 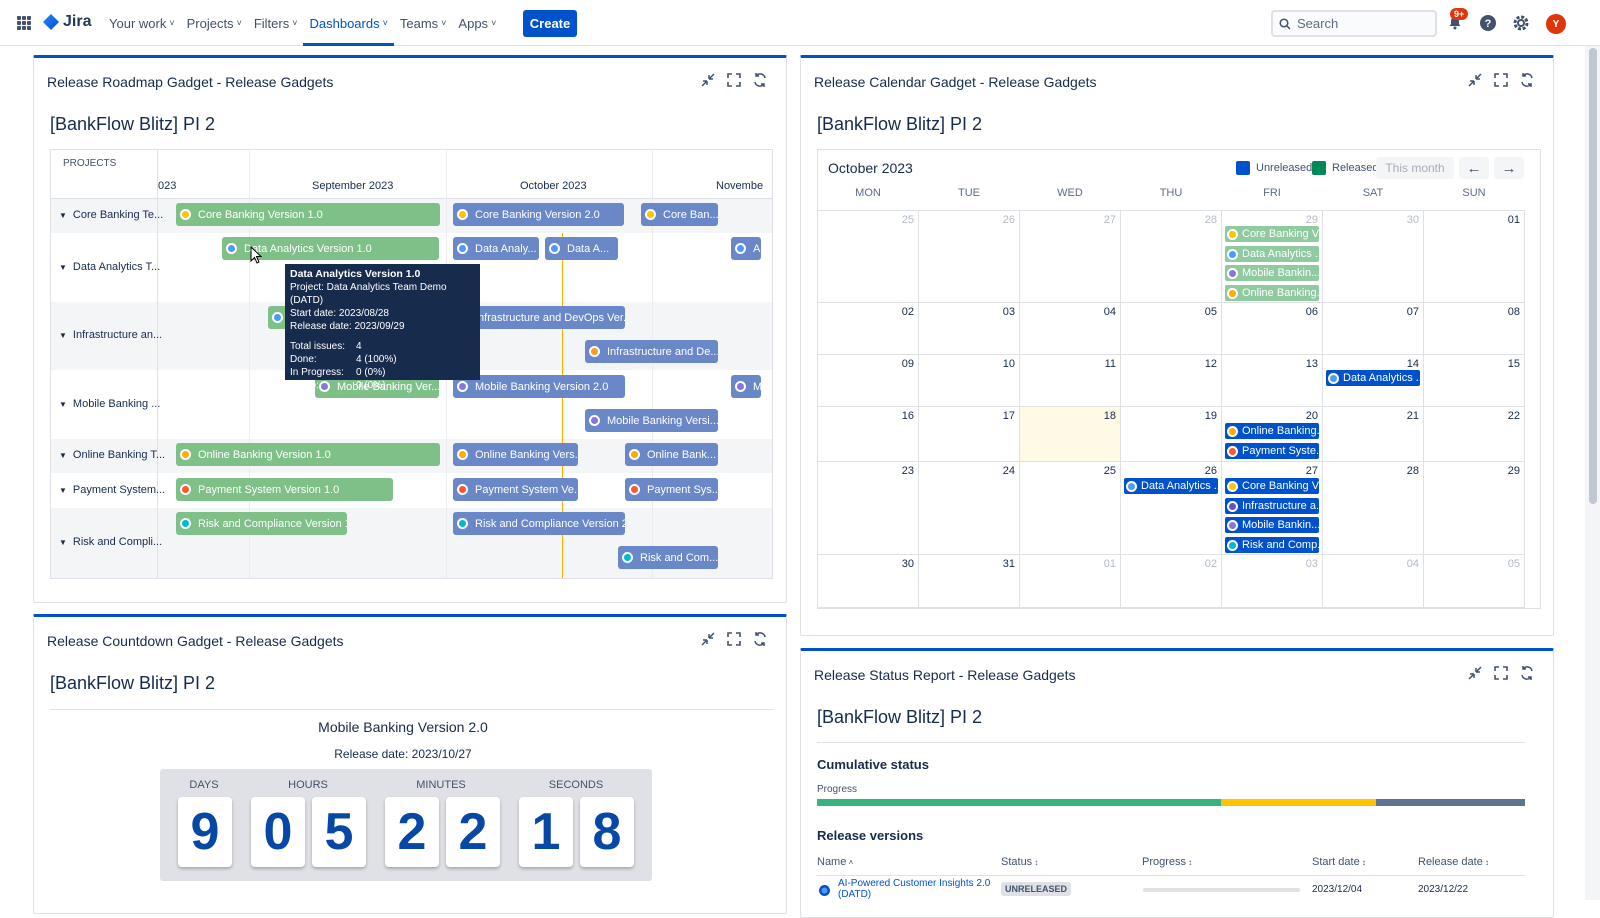 What do you see at coordinates (746, 248) in the screenshot?
I see `release-bar: A` at bounding box center [746, 248].